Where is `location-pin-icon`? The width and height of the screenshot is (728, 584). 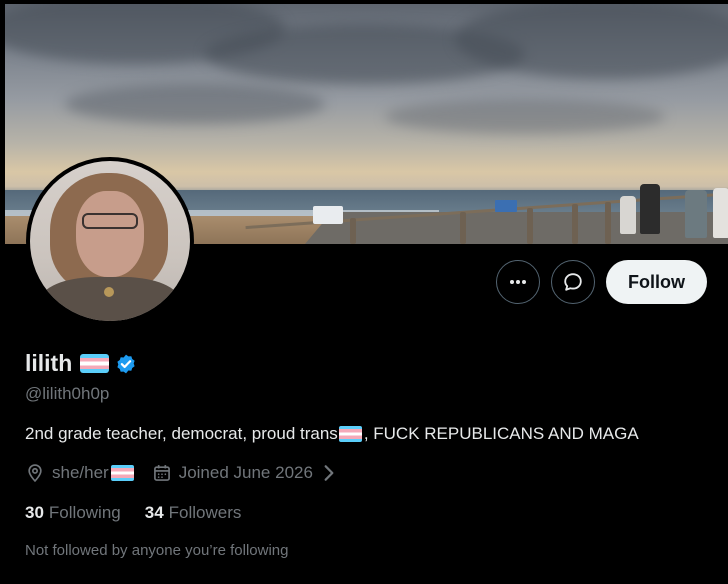 location-pin-icon is located at coordinates (35, 473).